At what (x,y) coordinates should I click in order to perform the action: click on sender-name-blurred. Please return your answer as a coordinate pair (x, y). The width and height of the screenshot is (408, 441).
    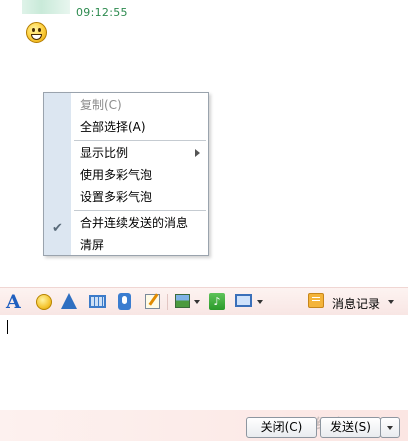
    Looking at the image, I should click on (46, 7).